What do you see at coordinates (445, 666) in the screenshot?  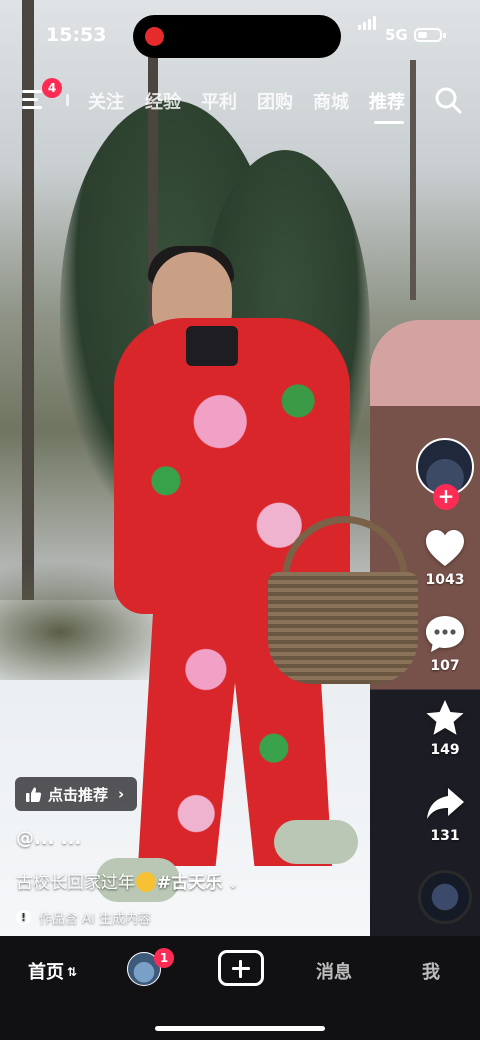 I see `comment-count: 107` at bounding box center [445, 666].